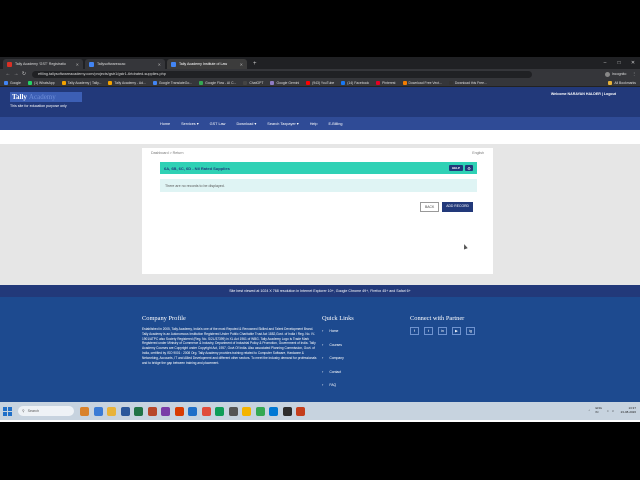 The height and width of the screenshot is (480, 640). I want to click on social-icon: f, so click(414, 331).